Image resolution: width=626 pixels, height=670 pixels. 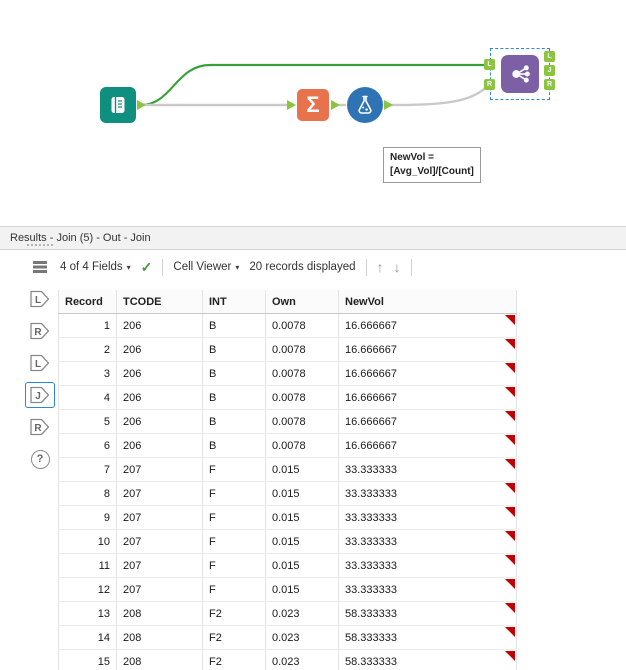 What do you see at coordinates (287, 373) in the screenshot?
I see `table-row: 3 206 B 0.0078 16.666667` at bounding box center [287, 373].